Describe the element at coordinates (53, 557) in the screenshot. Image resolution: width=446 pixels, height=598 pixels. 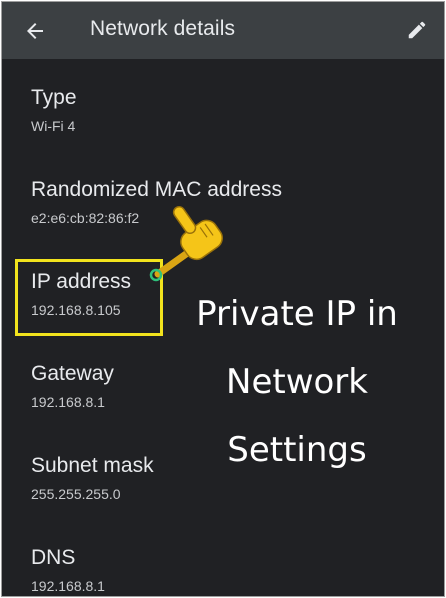
I see `detail-label: DNS` at that location.